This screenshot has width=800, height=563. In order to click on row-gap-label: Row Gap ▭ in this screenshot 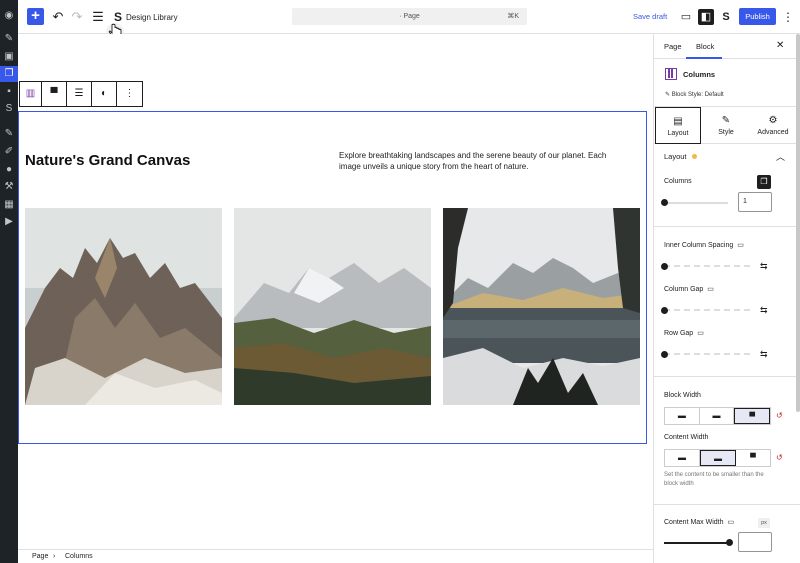, I will do `click(684, 333)`.